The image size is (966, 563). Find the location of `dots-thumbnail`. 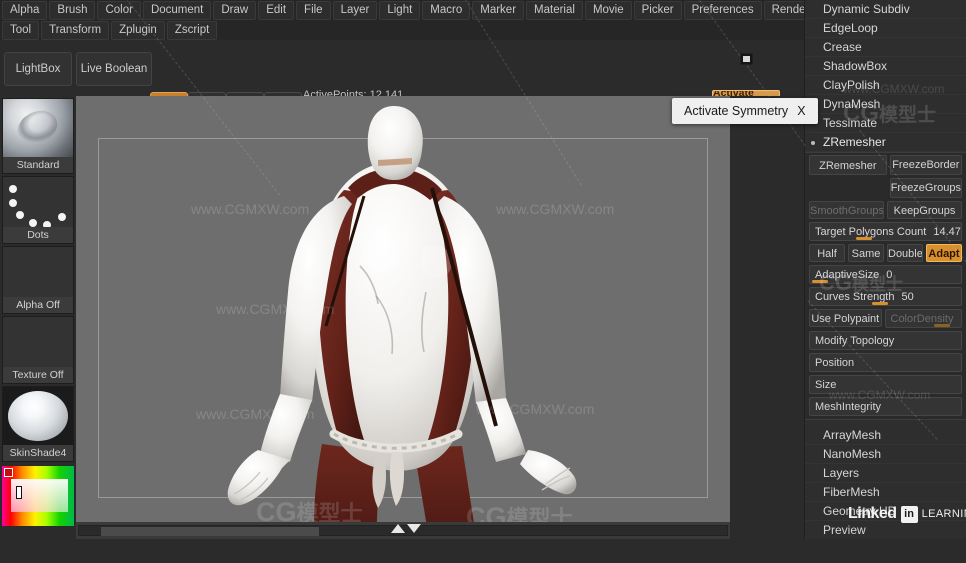

dots-thumbnail is located at coordinates (38, 202).